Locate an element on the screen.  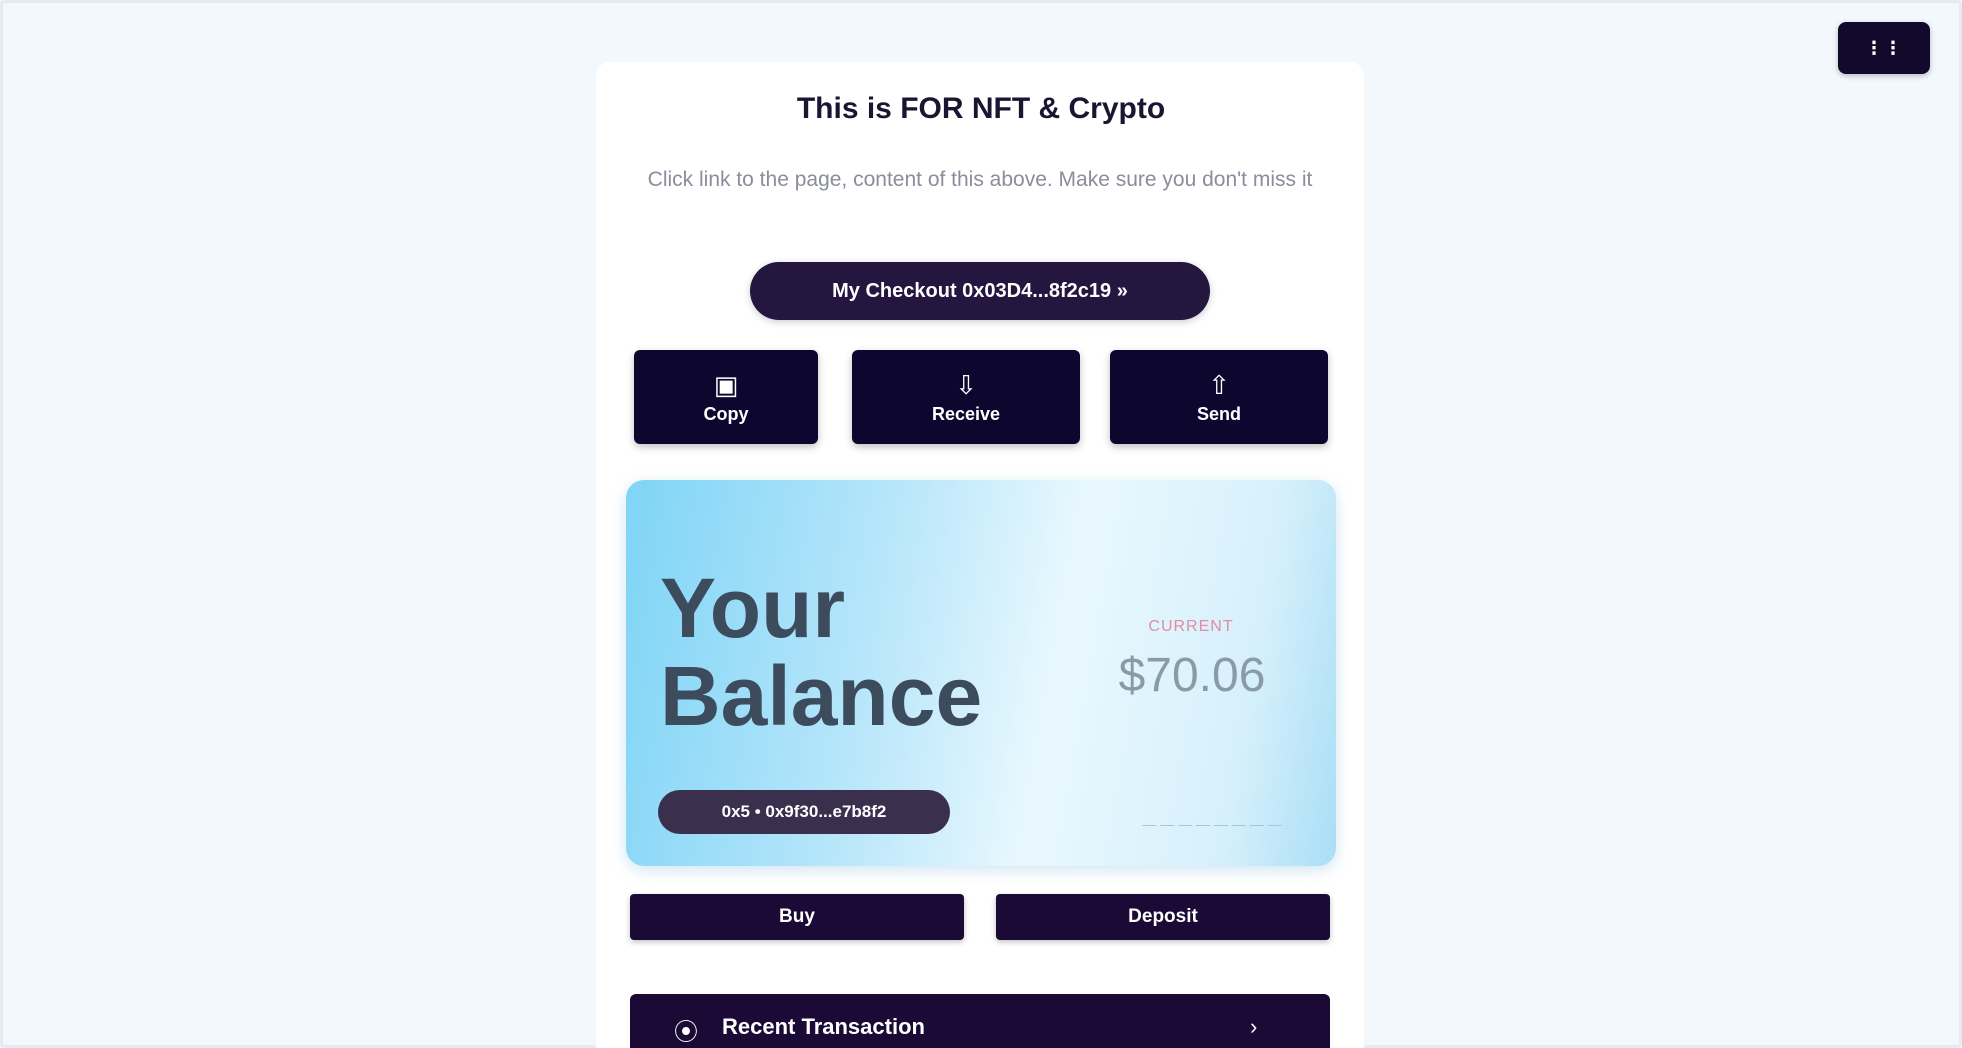
send-button: ⇧ Send is located at coordinates (1219, 397).